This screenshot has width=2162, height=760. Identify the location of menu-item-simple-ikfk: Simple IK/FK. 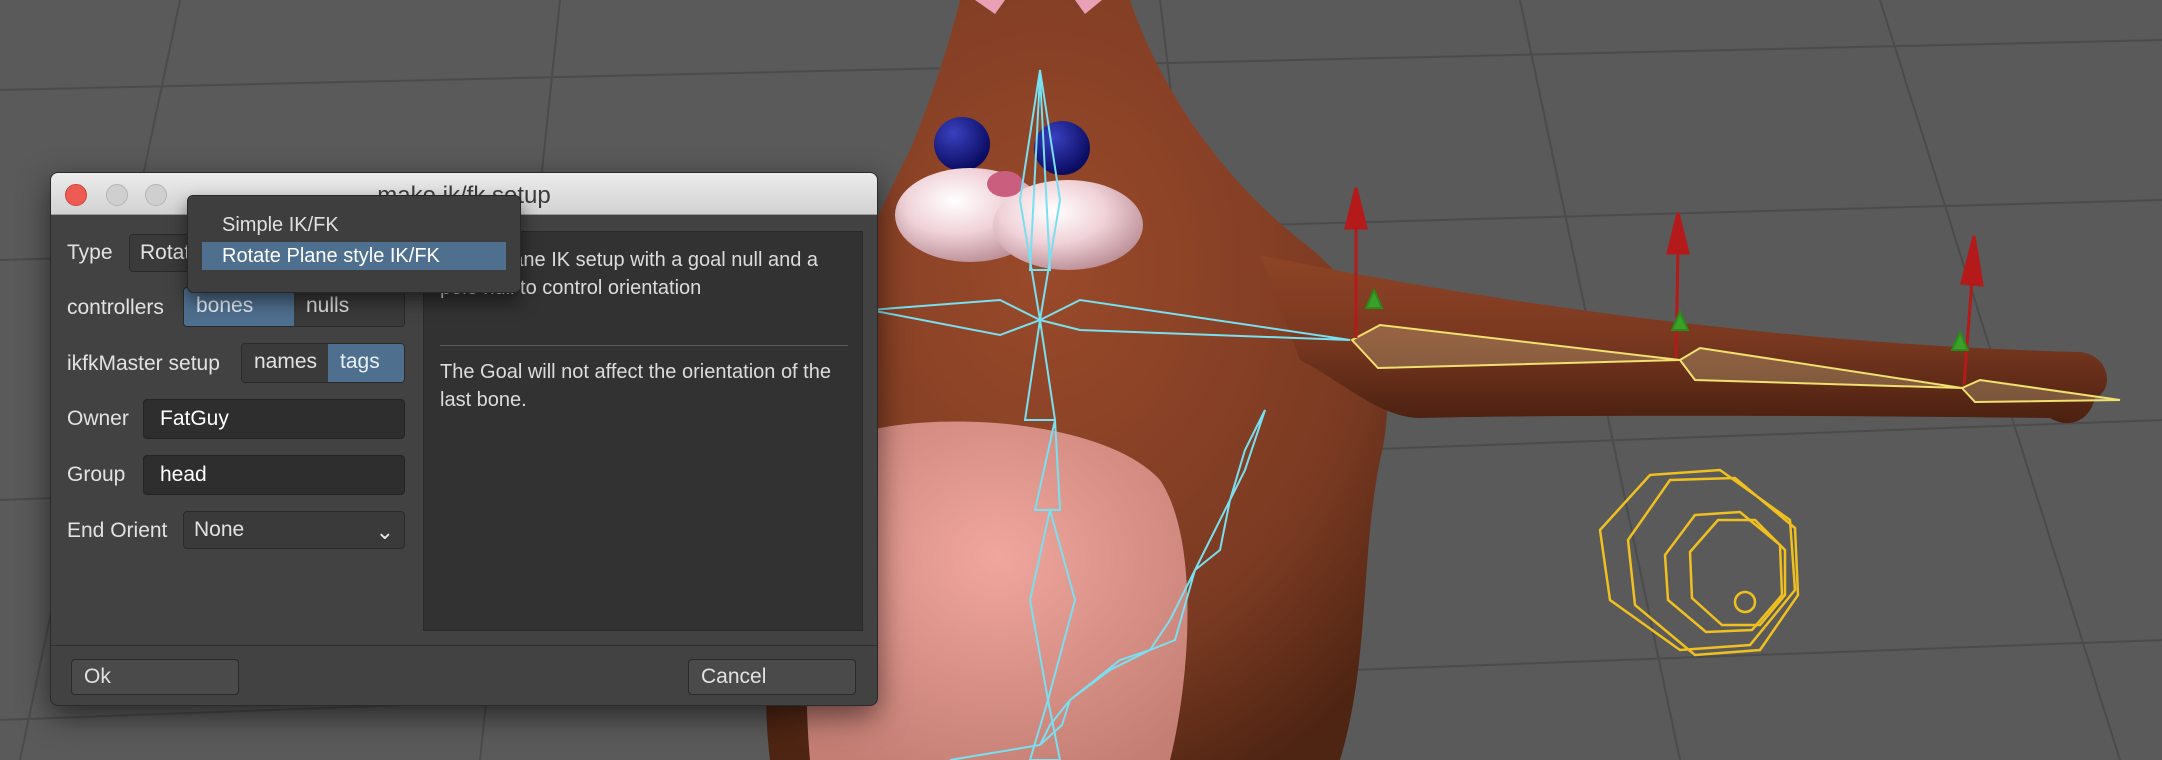
(354, 225).